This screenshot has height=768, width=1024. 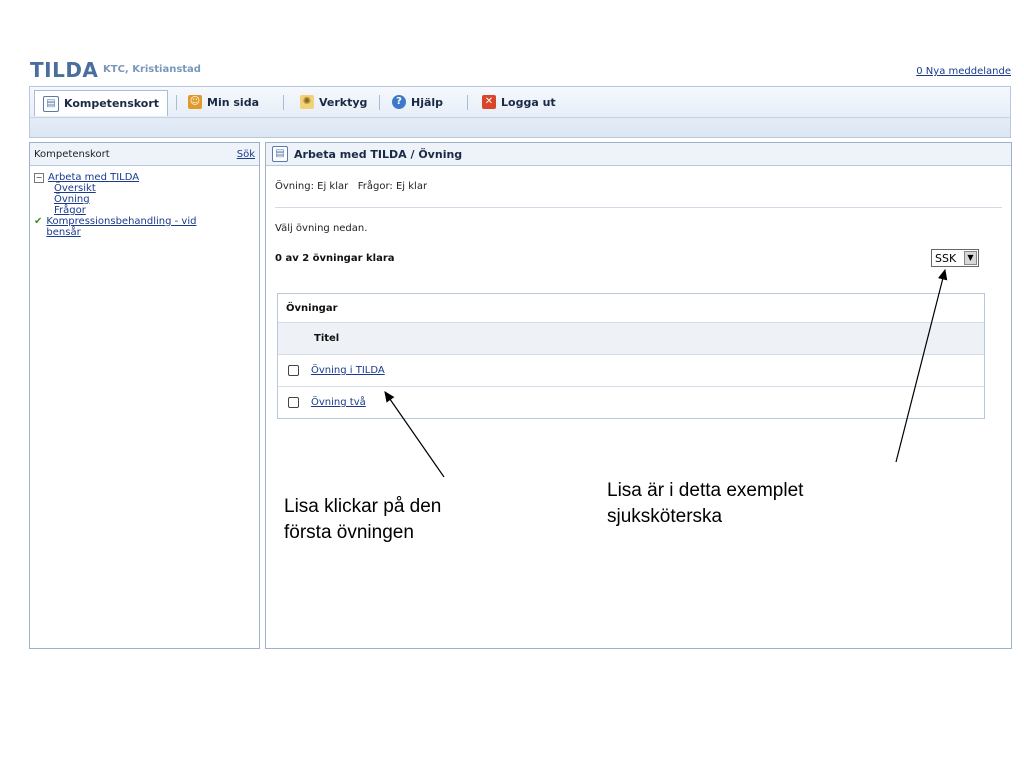 I want to click on tree-item-kompressionsbehandling-cont: bensår, so click(x=63, y=232).